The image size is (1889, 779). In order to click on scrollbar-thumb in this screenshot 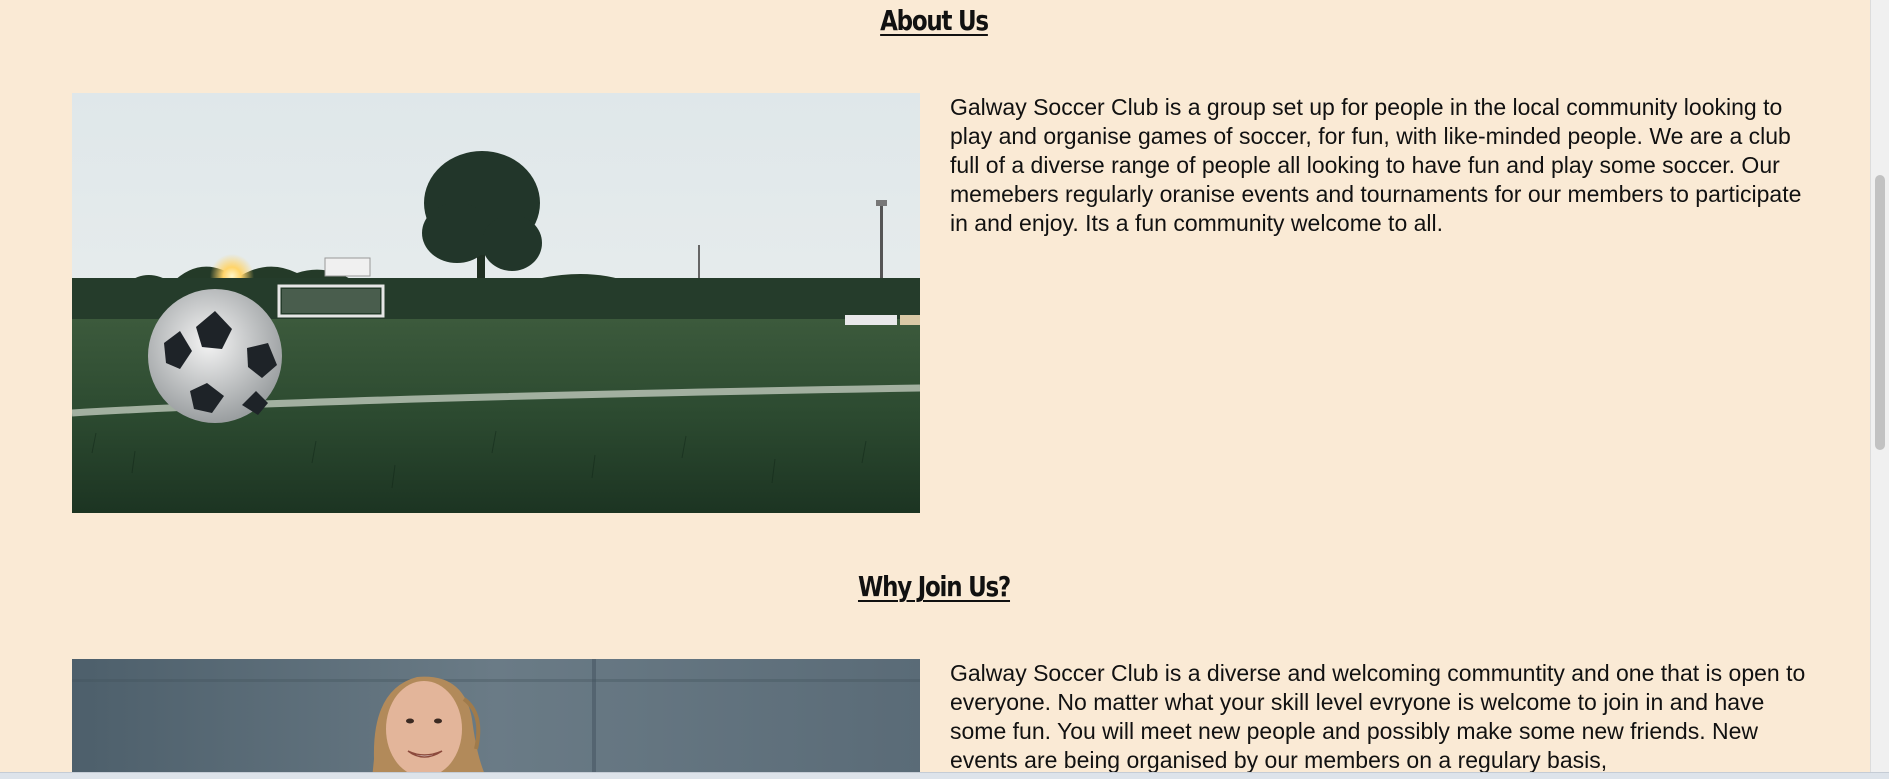, I will do `click(1880, 312)`.